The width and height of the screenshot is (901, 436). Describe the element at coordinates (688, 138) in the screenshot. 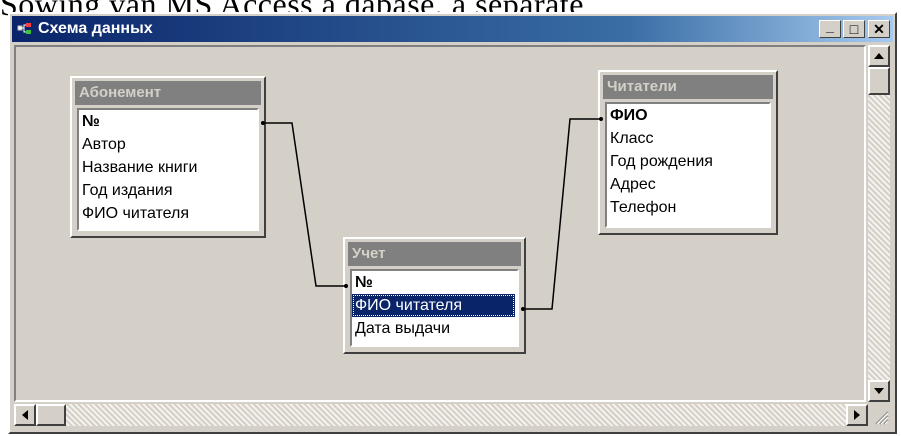

I see `field-item: Класс` at that location.